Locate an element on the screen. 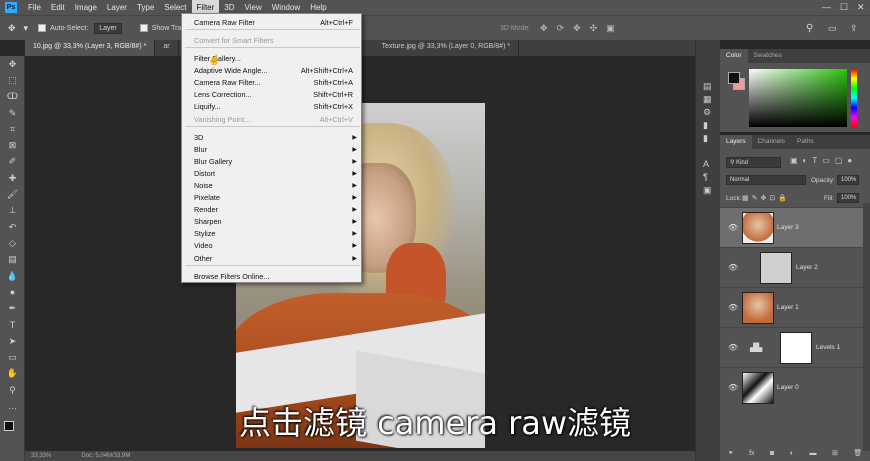 This screenshot has height=461, width=870. gradient-tool-icon: ▤ is located at coordinates (12, 260).